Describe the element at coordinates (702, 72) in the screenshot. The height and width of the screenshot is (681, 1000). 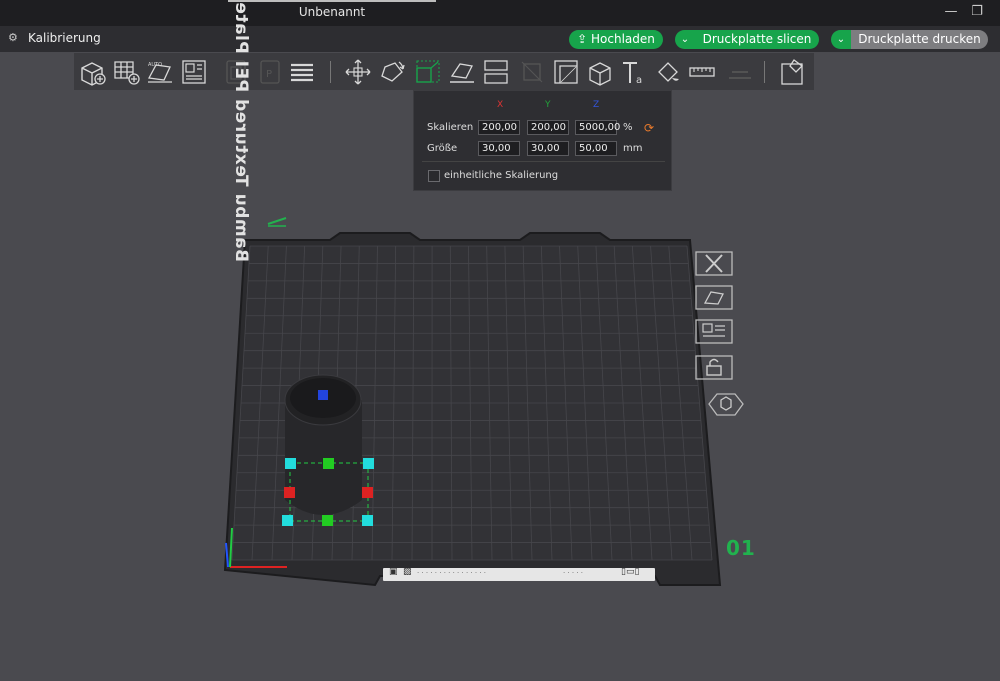
I see `measure-icon` at that location.